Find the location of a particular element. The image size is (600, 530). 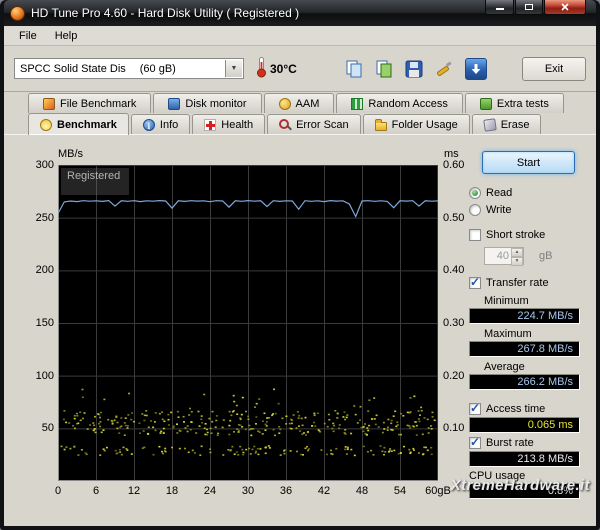

drive-size: (60 gB) is located at coordinates (157, 68).